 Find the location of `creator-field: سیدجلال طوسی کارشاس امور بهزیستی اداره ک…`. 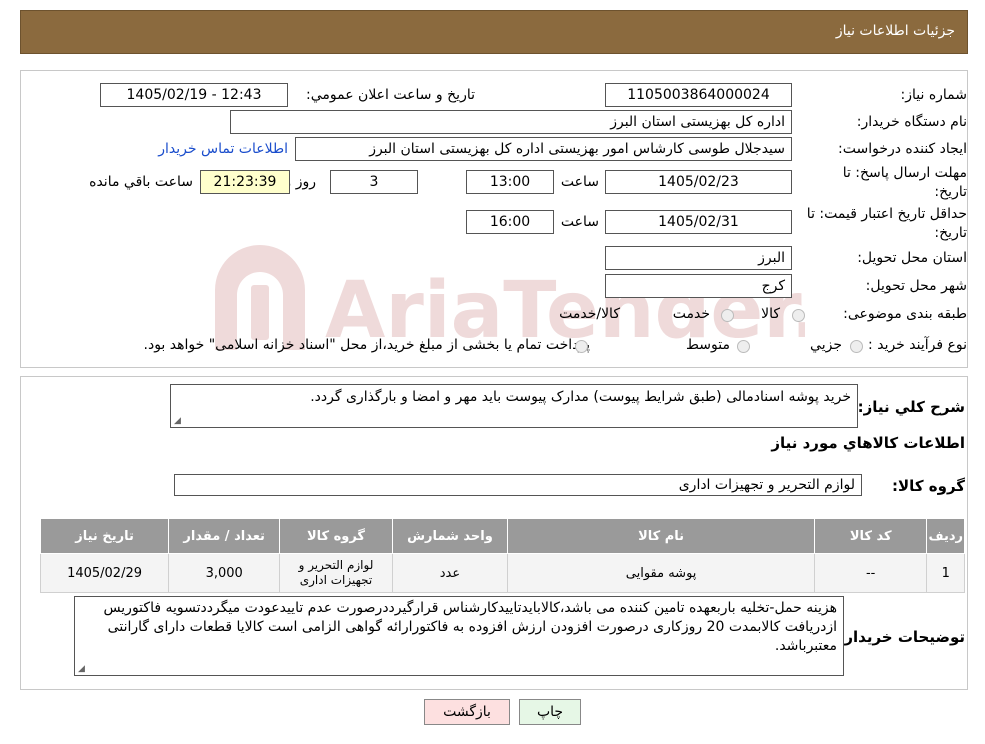

creator-field: سیدجلال طوسی کارشاس امور بهزیستی اداره ک… is located at coordinates (543, 149).